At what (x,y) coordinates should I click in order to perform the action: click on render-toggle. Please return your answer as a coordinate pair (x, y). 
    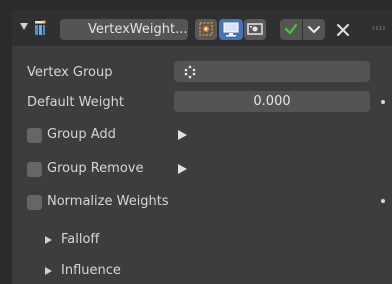
    Looking at the image, I should click on (255, 29).